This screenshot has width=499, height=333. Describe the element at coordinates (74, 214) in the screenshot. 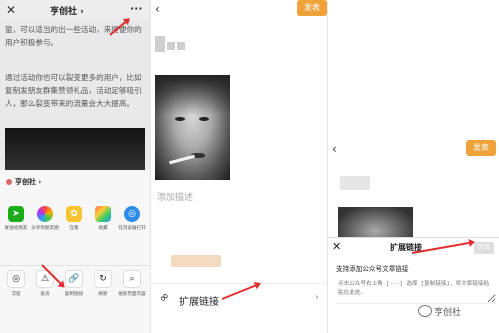

I see `look-icon: ✿` at that location.